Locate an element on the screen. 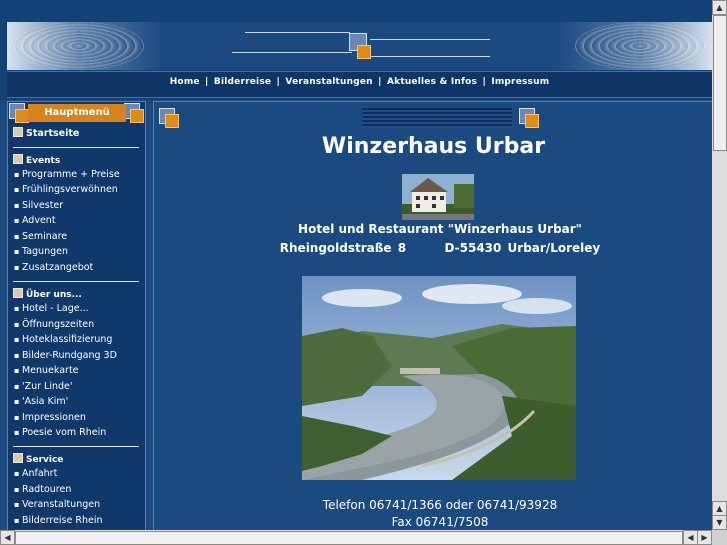 The image size is (727, 545). fax-line: Fax 06741/7508 is located at coordinates (440, 522).